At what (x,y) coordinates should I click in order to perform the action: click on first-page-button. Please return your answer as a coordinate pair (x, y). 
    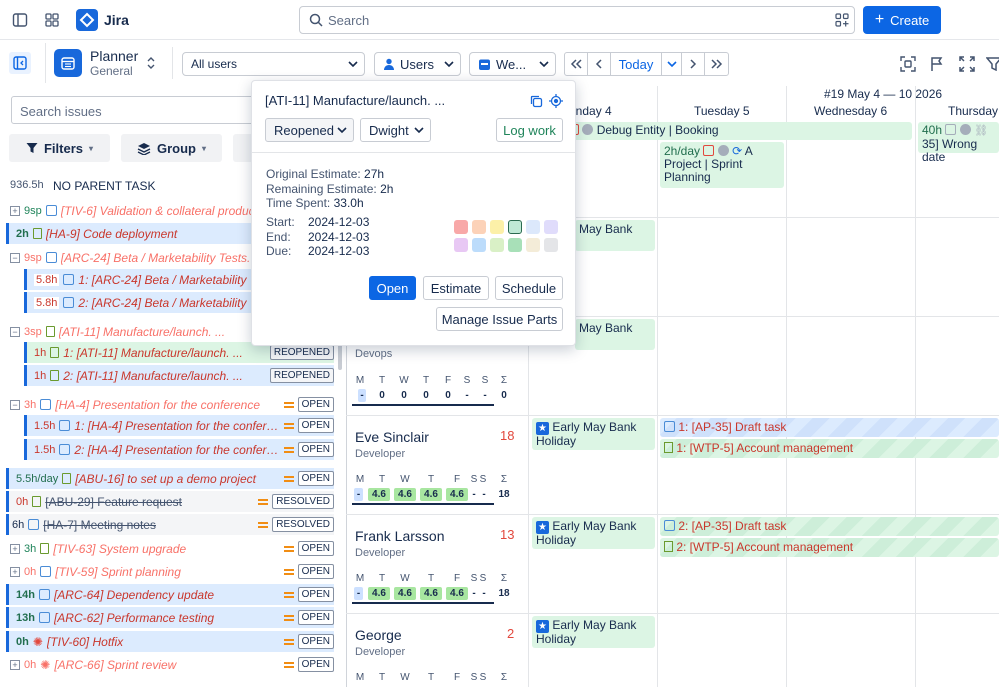
    Looking at the image, I should click on (576, 64).